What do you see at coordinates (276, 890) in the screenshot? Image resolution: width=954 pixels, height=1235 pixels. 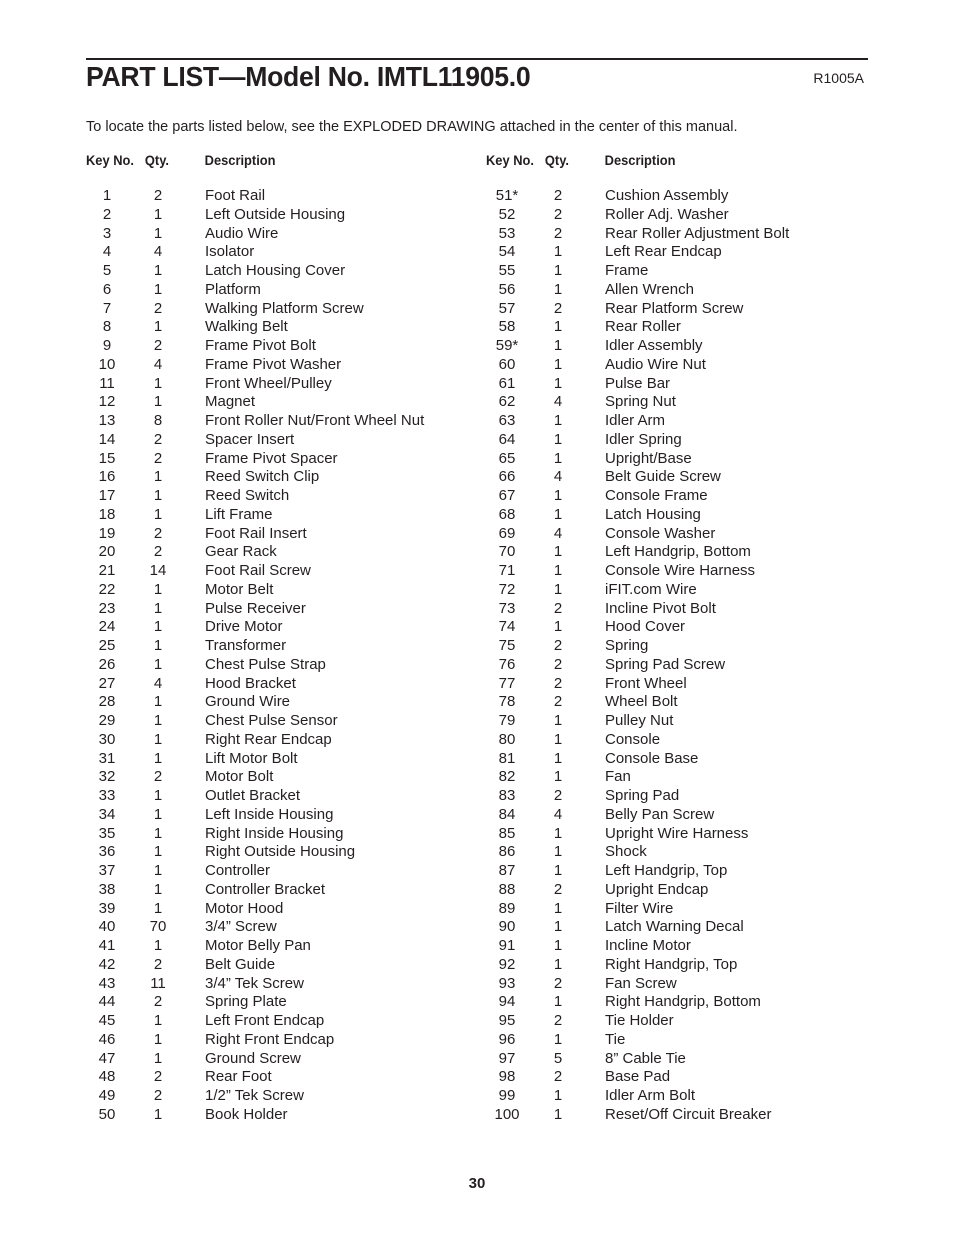 I see `part-row: 38 1 Controller Bracket` at bounding box center [276, 890].